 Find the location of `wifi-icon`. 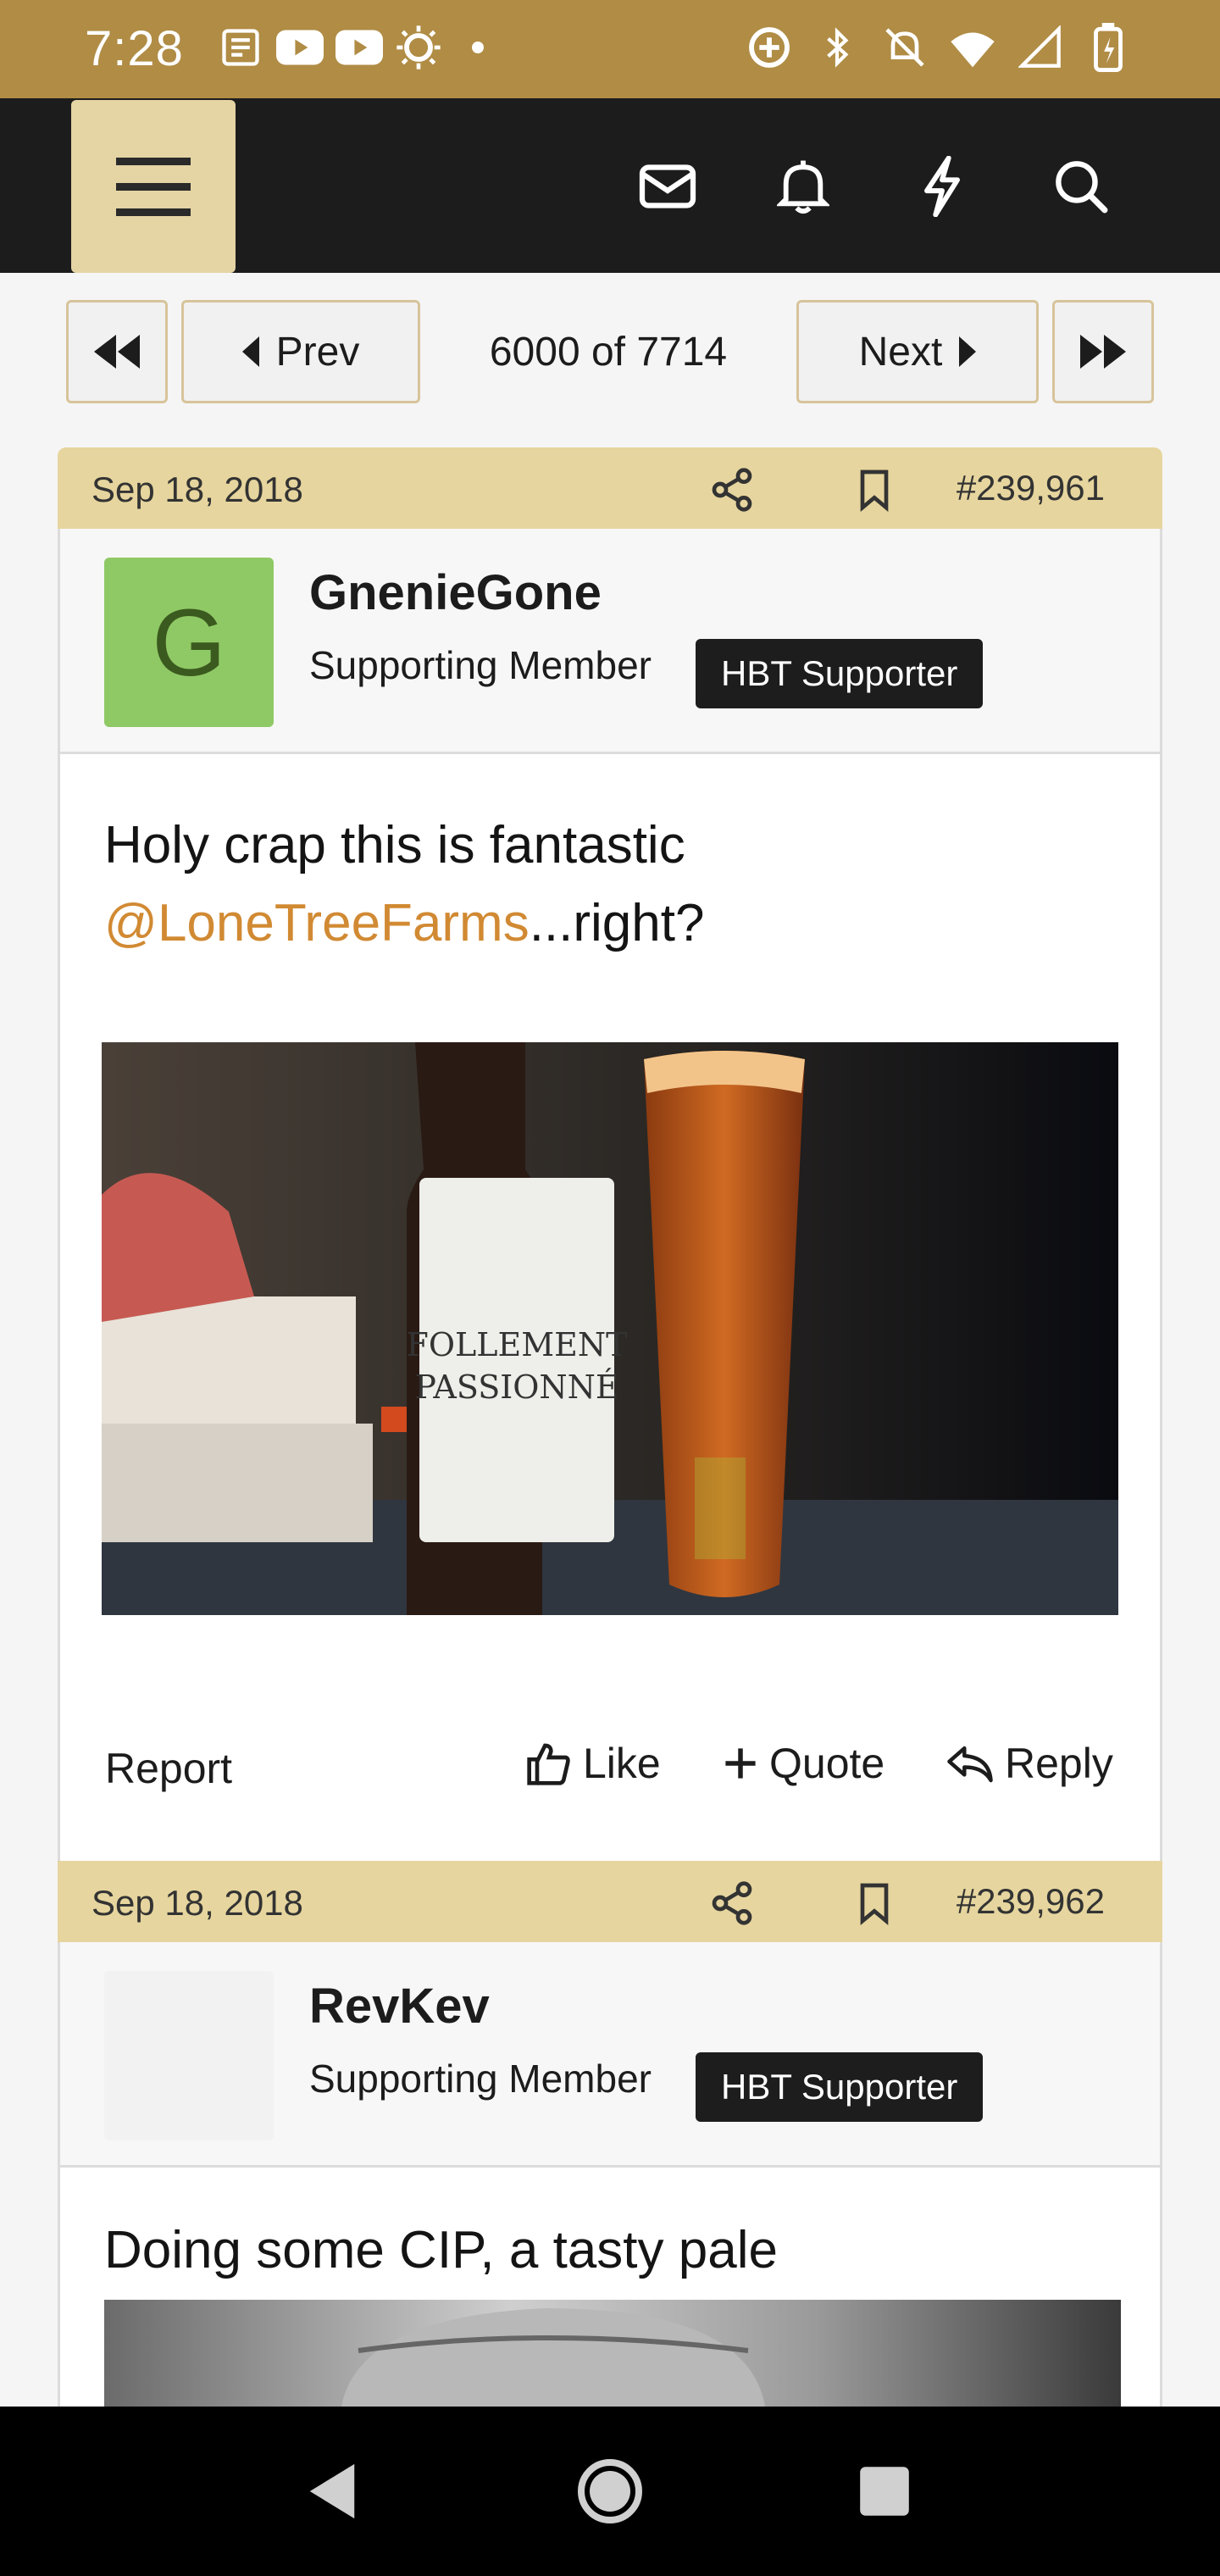

wifi-icon is located at coordinates (972, 47).